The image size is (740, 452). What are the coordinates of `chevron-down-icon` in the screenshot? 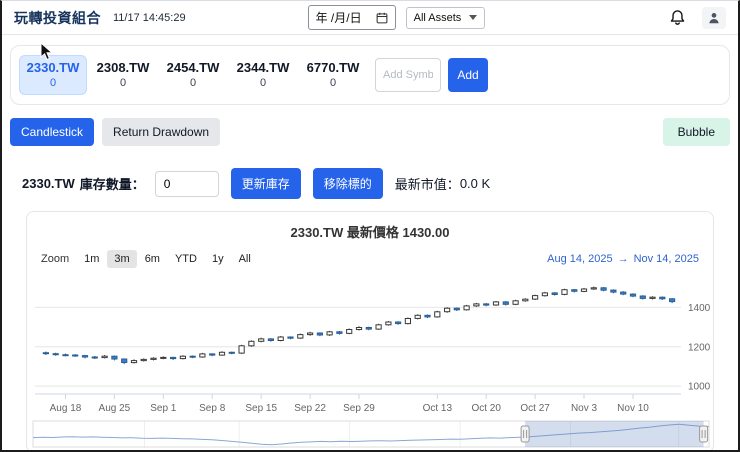 It's located at (473, 17).